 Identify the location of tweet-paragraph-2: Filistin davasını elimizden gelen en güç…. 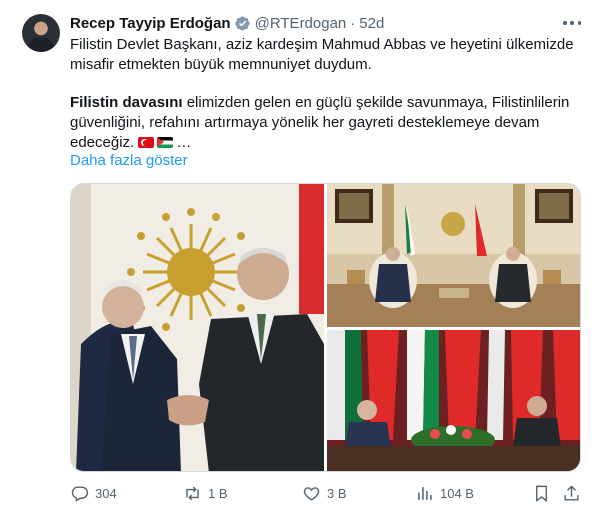
(330, 123).